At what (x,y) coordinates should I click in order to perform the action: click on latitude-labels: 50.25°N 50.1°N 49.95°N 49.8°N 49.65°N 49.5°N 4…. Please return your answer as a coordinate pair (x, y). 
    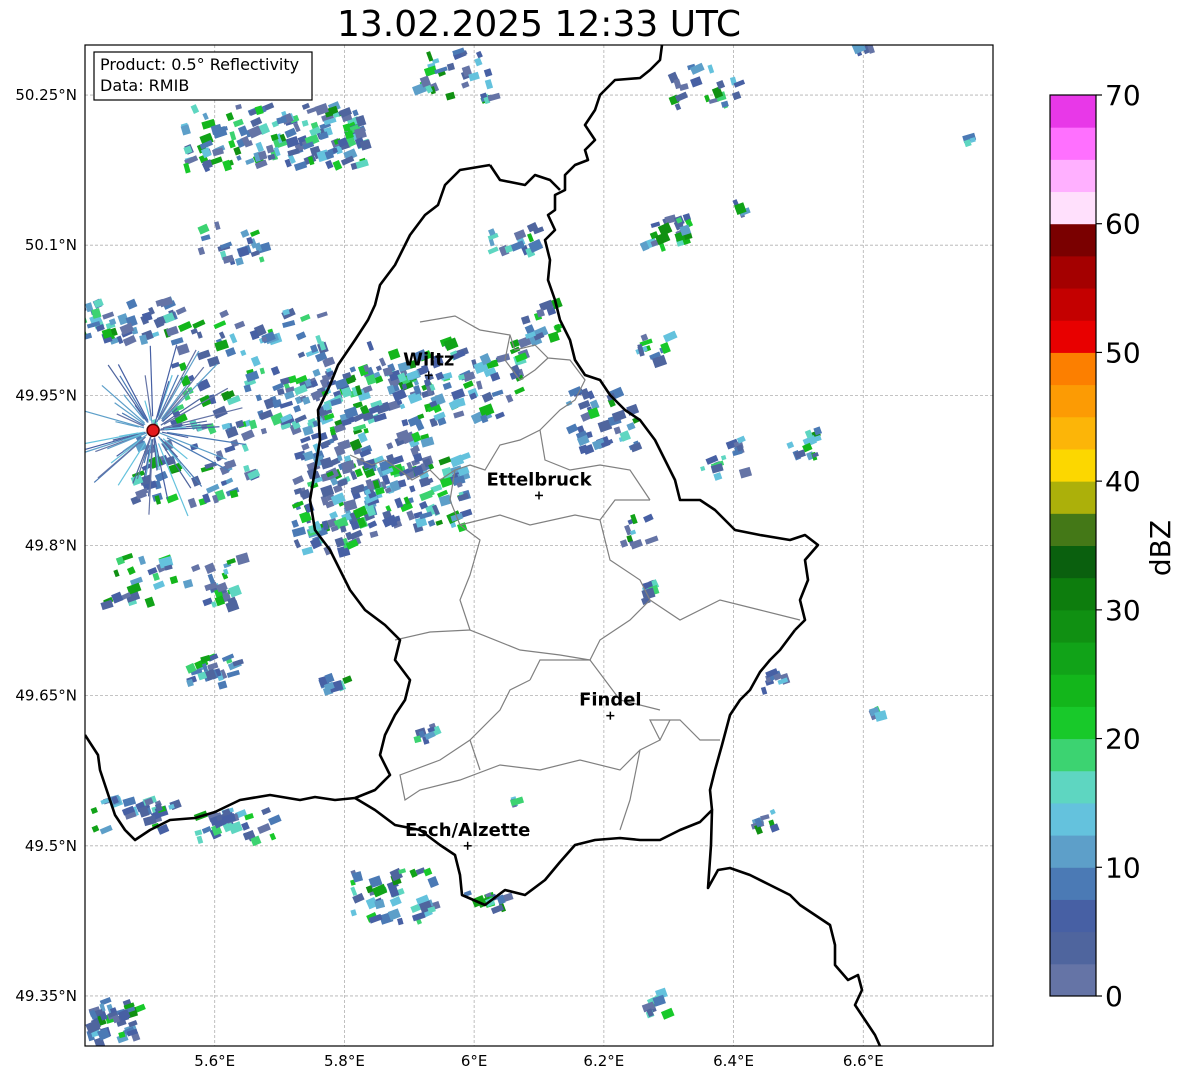
    Looking at the image, I should click on (46, 545).